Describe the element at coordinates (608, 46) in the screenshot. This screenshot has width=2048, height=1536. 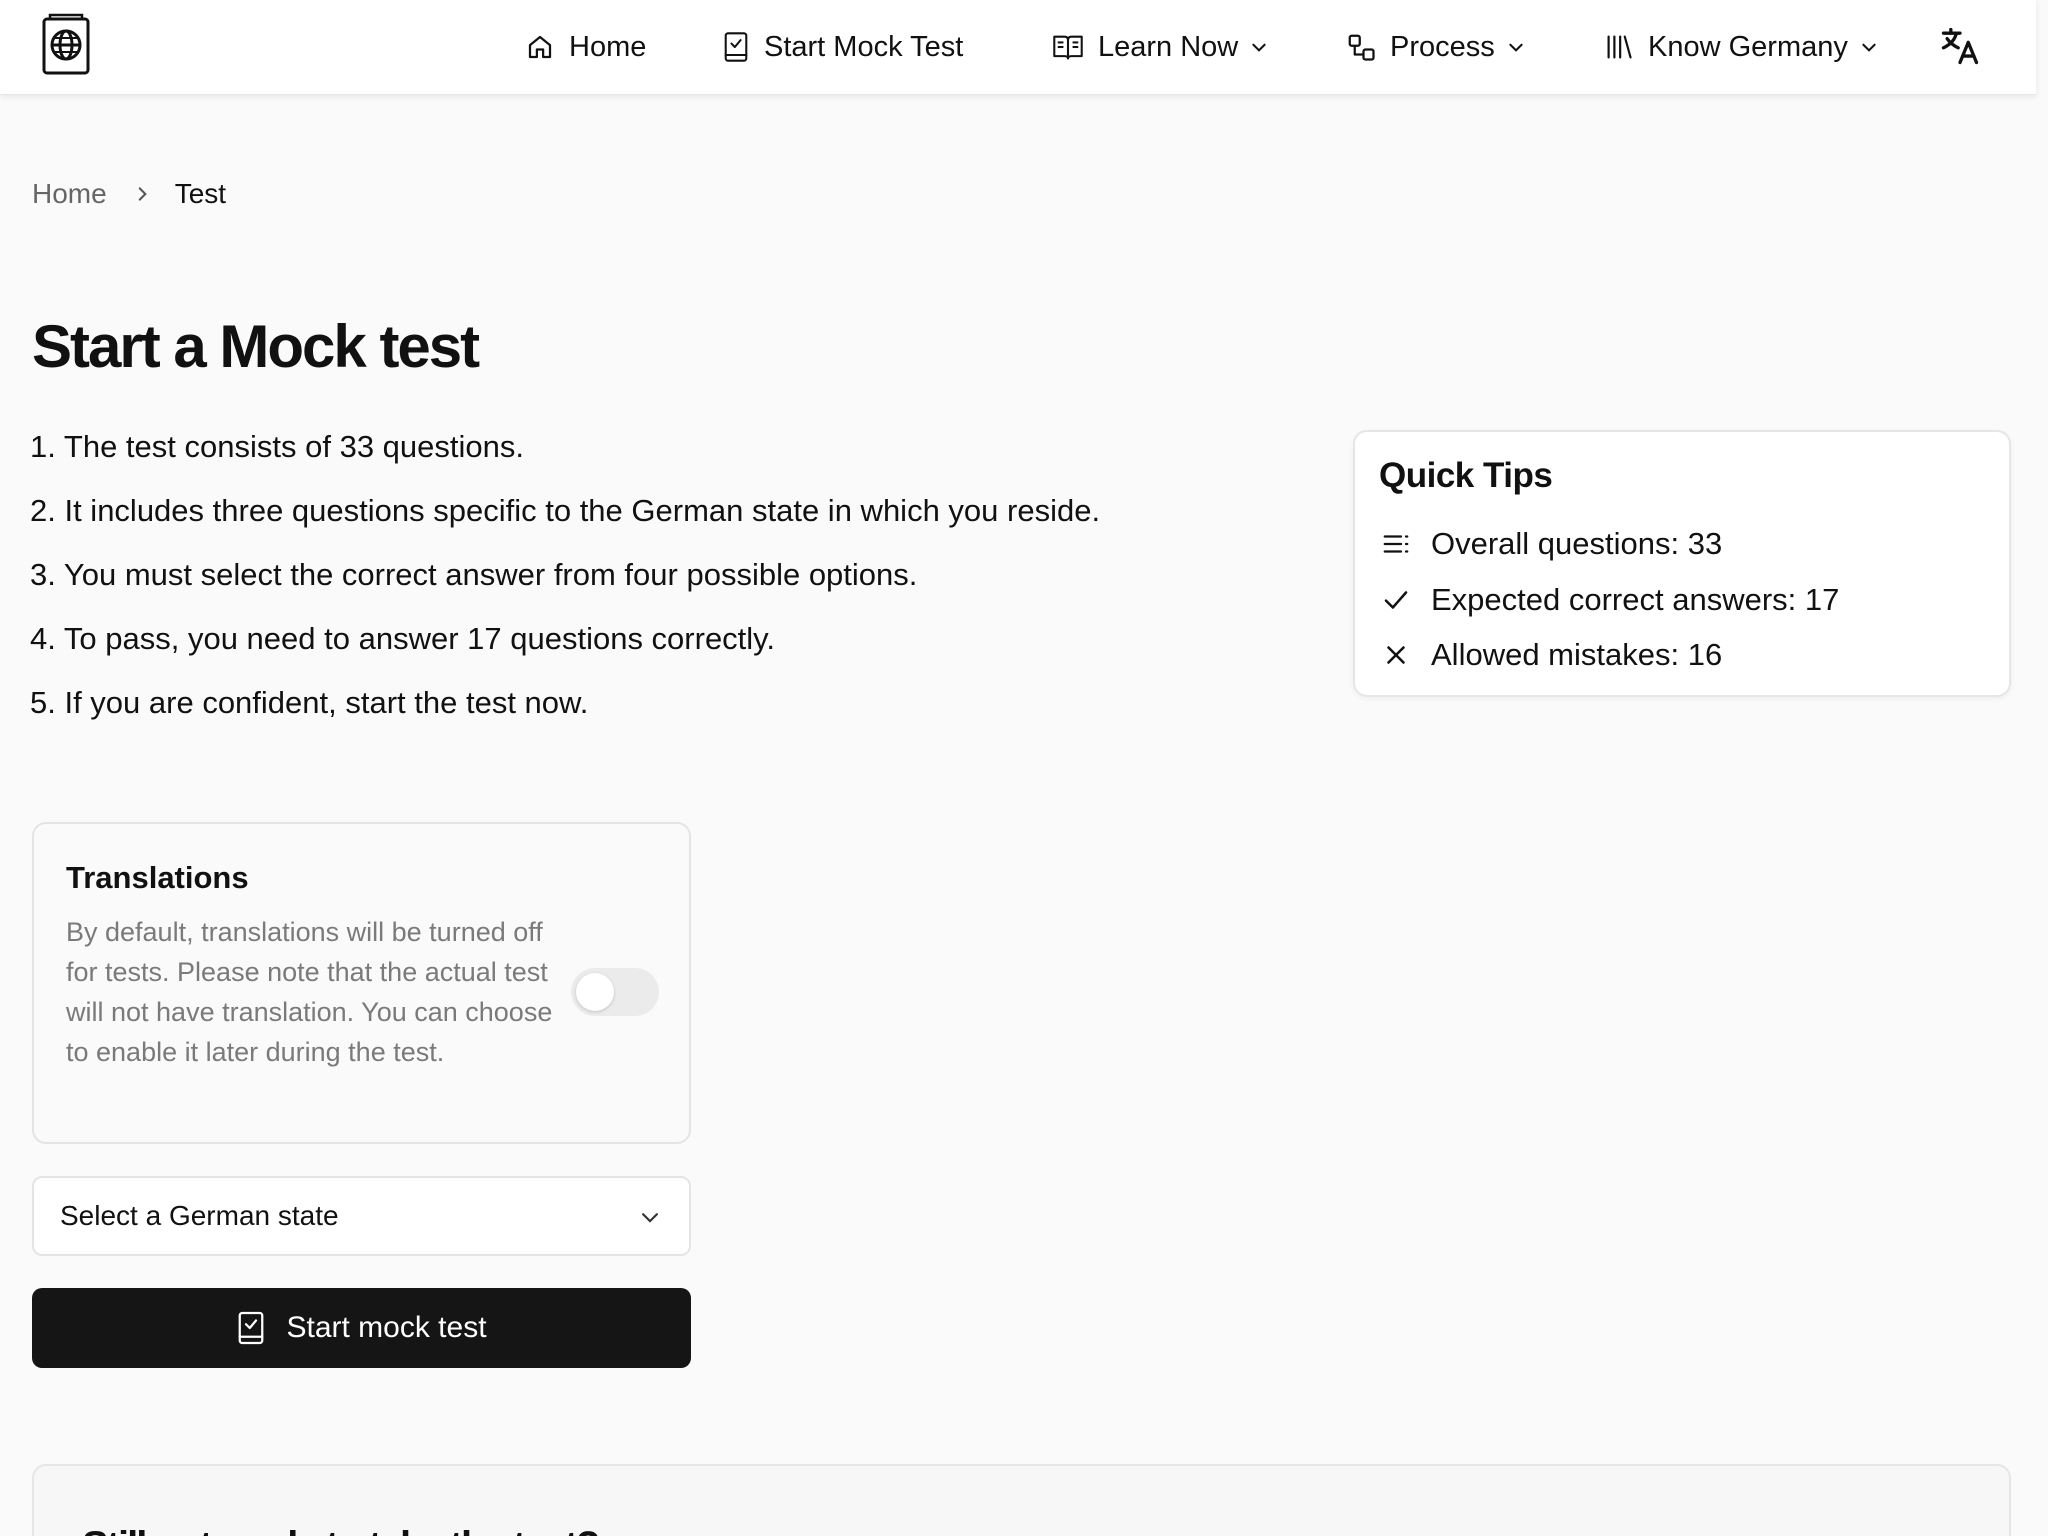
I see `nav-home-label: Home` at that location.